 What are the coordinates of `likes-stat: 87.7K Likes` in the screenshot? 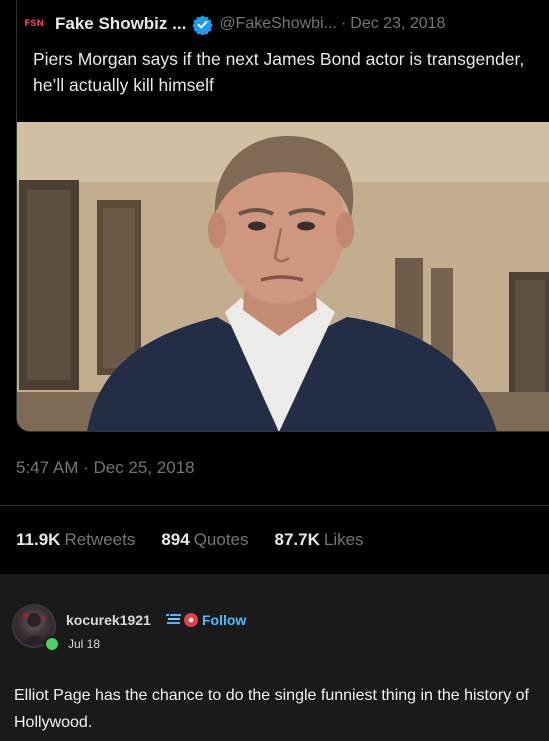 It's located at (319, 540).